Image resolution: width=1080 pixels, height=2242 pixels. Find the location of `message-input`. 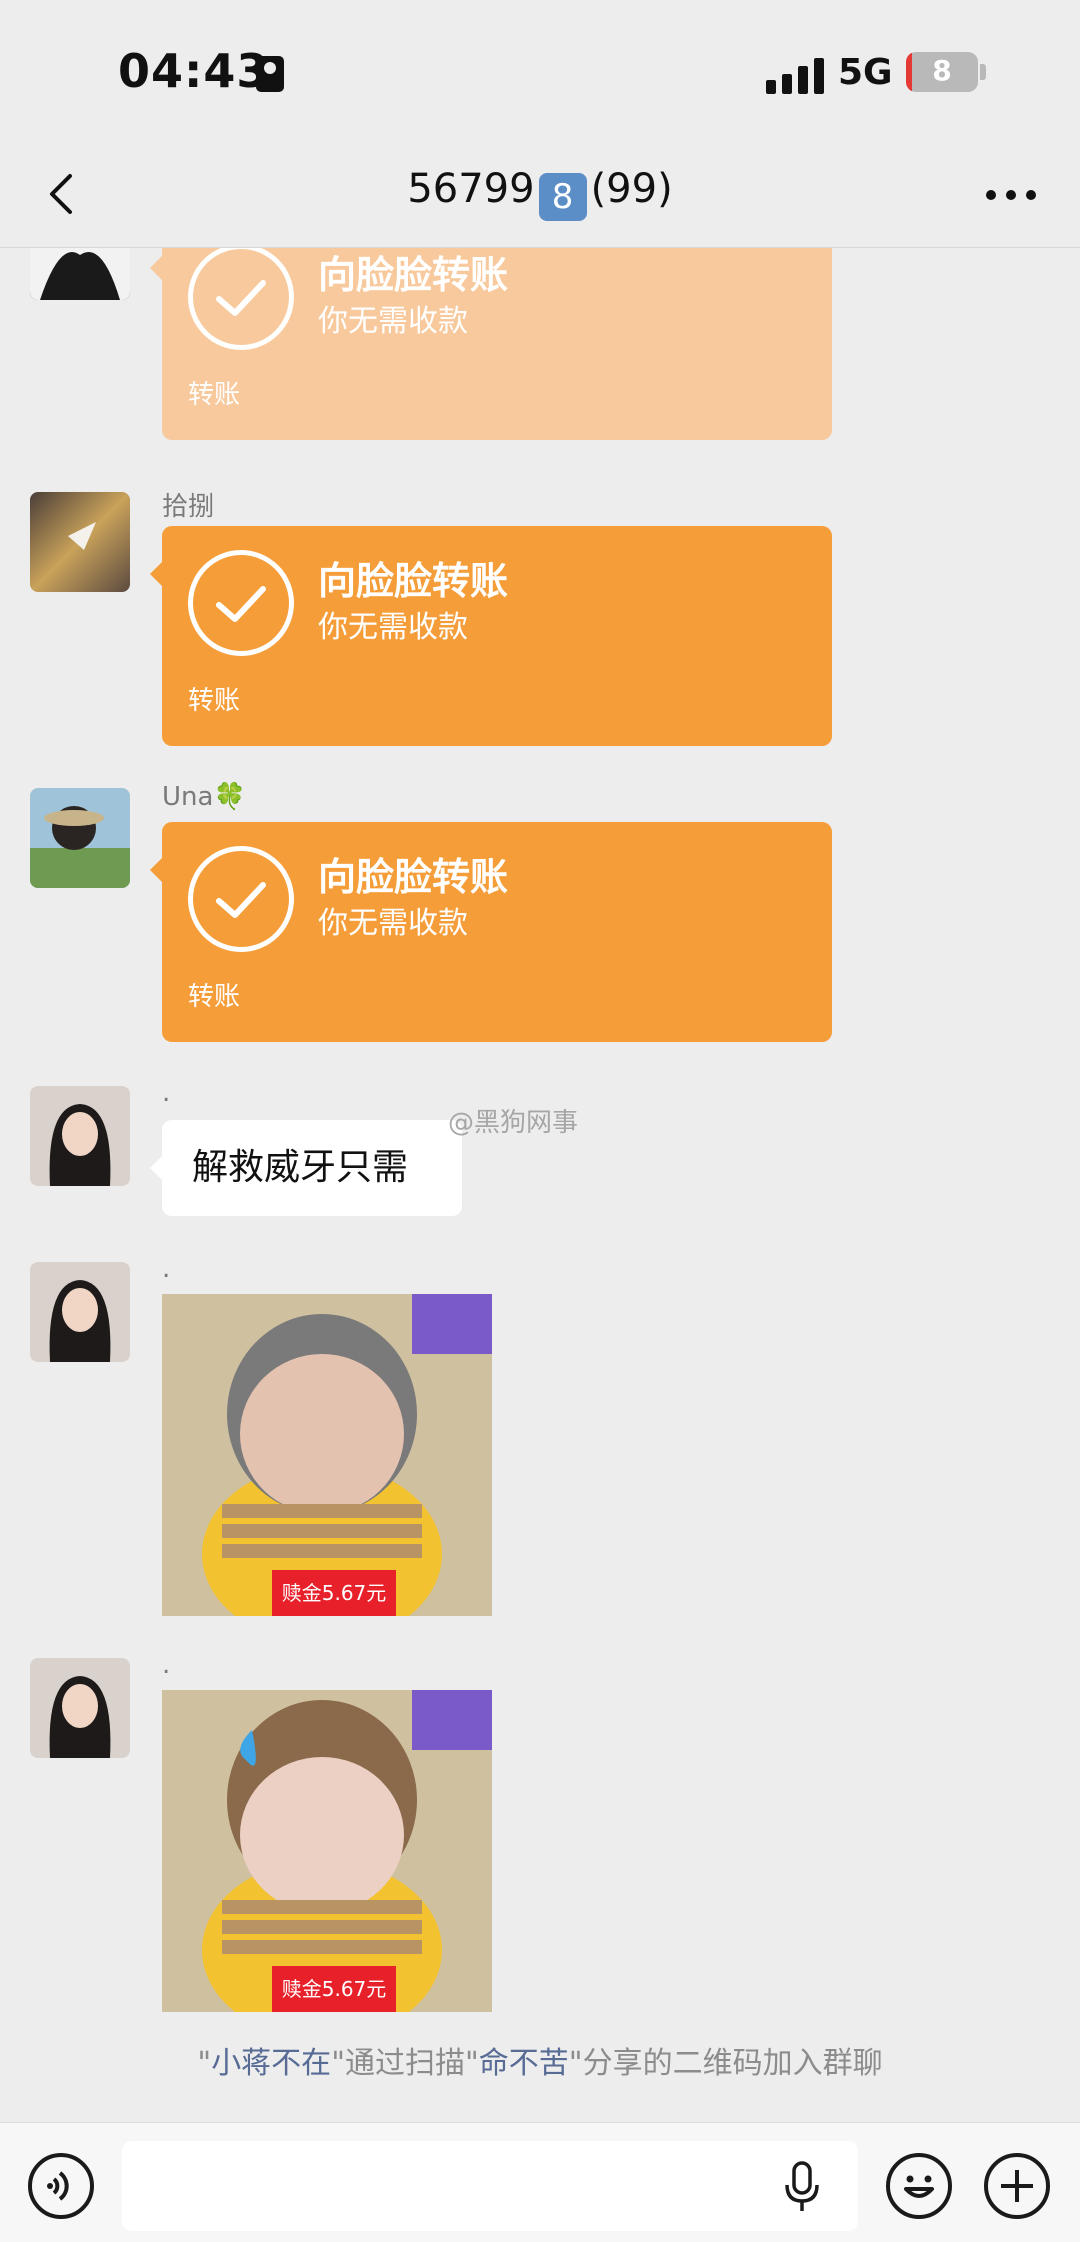

message-input is located at coordinates (490, 2186).